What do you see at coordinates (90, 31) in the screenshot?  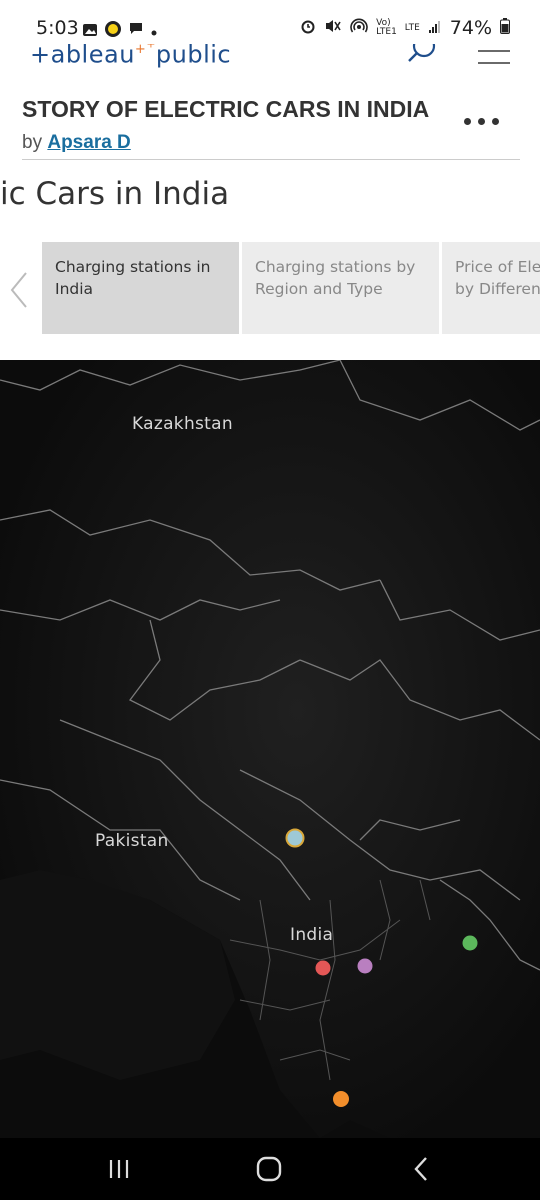 I see `image-icon` at bounding box center [90, 31].